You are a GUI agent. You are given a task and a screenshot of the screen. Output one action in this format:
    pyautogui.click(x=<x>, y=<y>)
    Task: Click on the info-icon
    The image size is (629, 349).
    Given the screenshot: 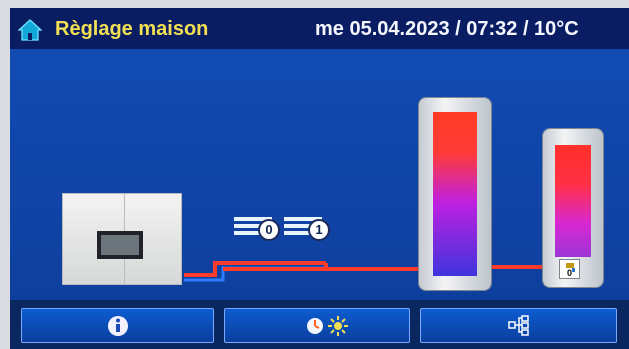 What is the action you would take?
    pyautogui.click(x=117, y=325)
    